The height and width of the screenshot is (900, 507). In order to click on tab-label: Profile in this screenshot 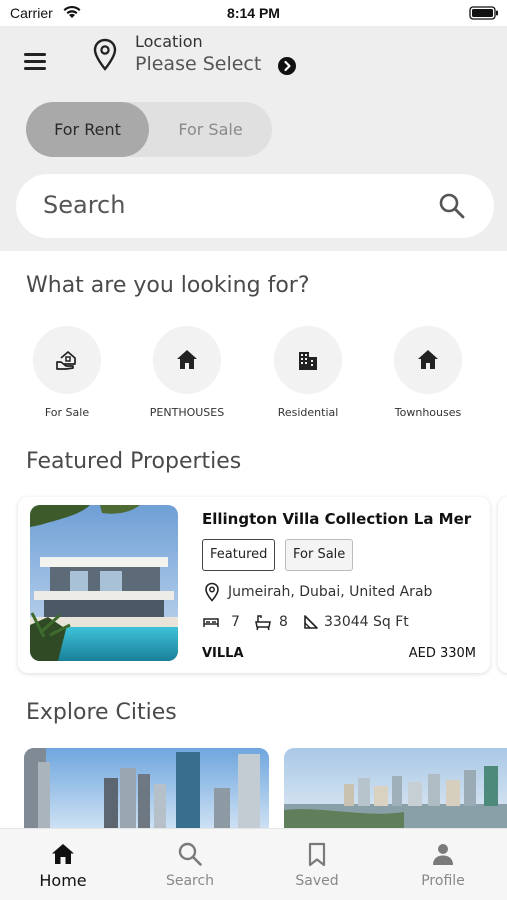, I will do `click(443, 881)`.